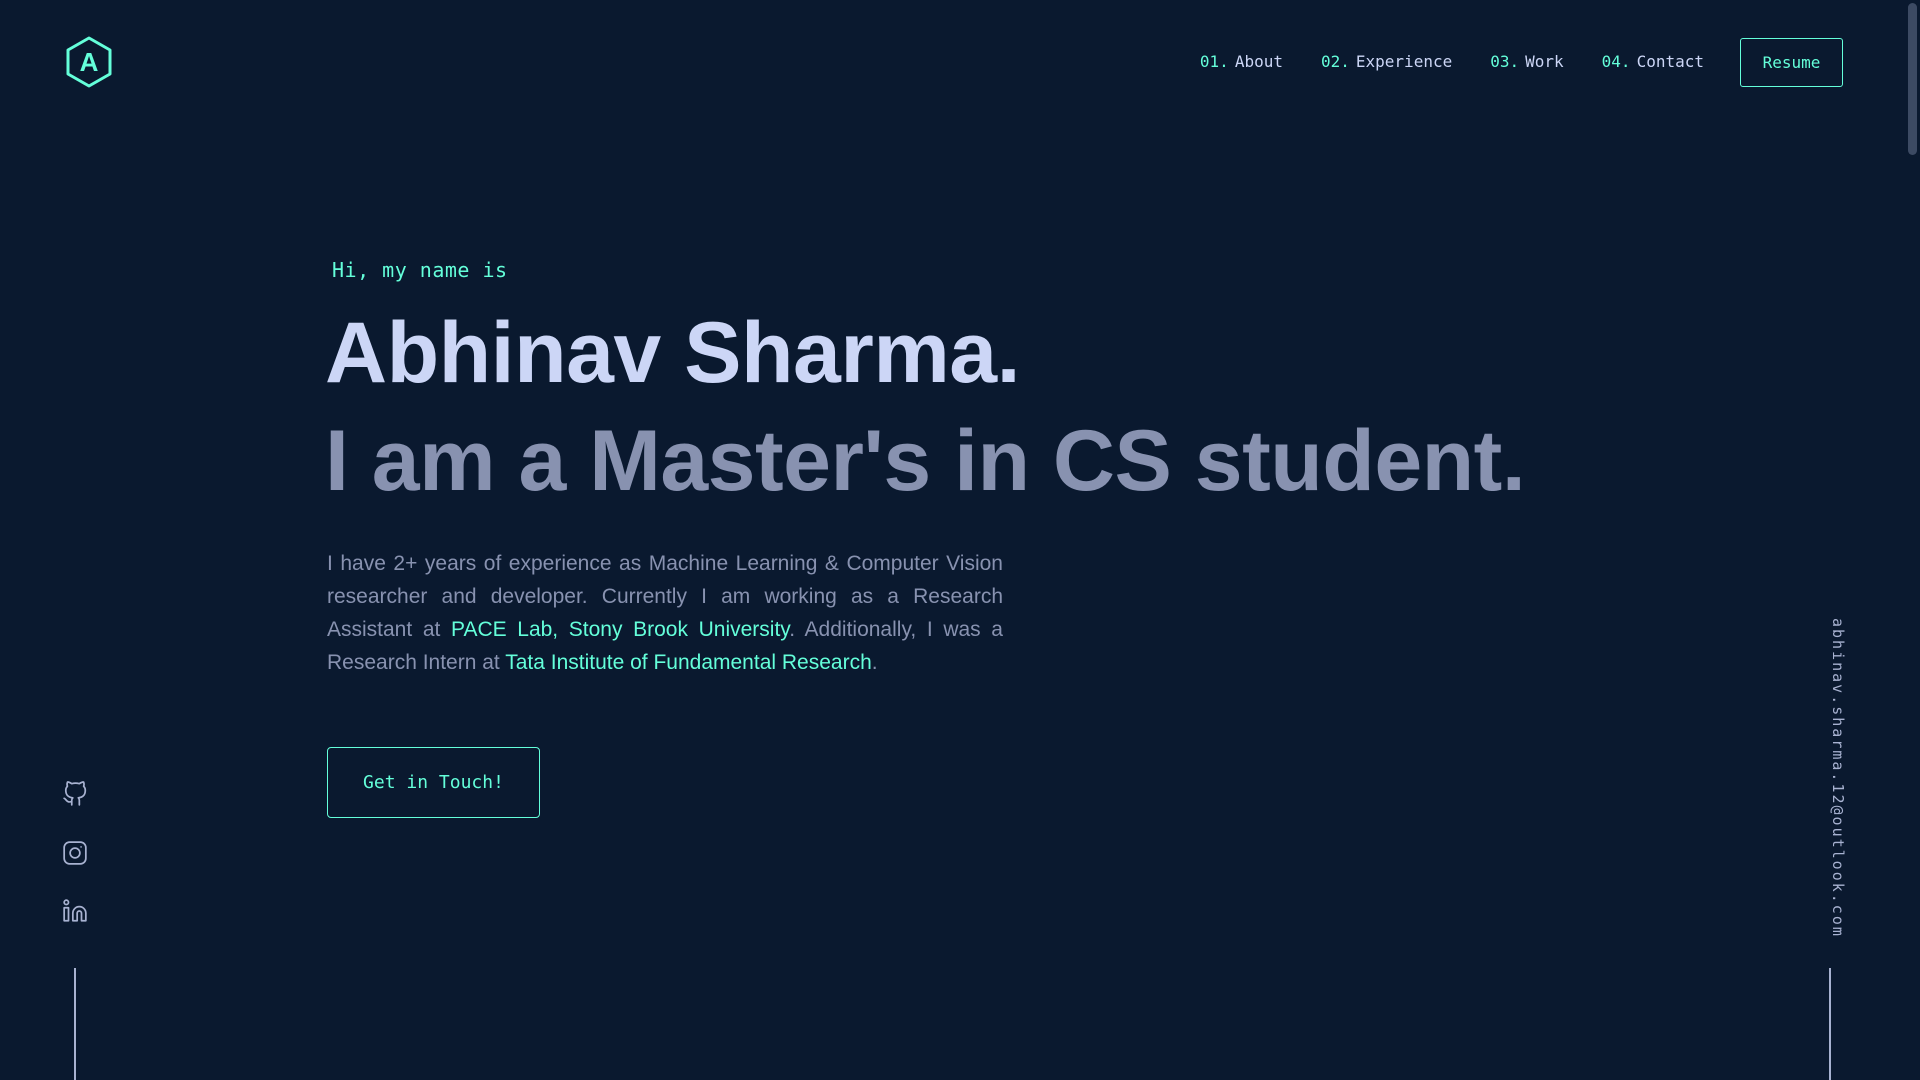 The width and height of the screenshot is (1920, 1080). What do you see at coordinates (75, 1024) in the screenshot?
I see `left-rail-line` at bounding box center [75, 1024].